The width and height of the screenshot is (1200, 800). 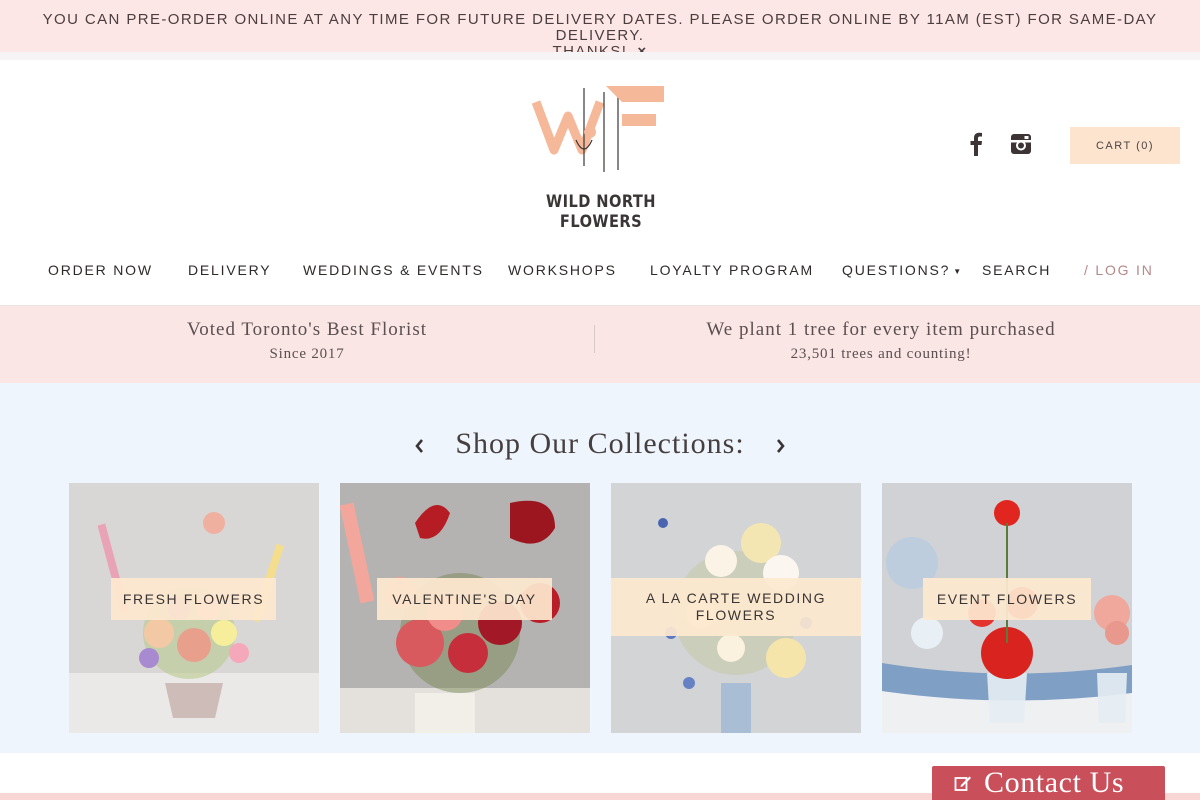 What do you see at coordinates (601, 212) in the screenshot?
I see `logo-wordmark: WILD NORTH FLOWERS` at bounding box center [601, 212].